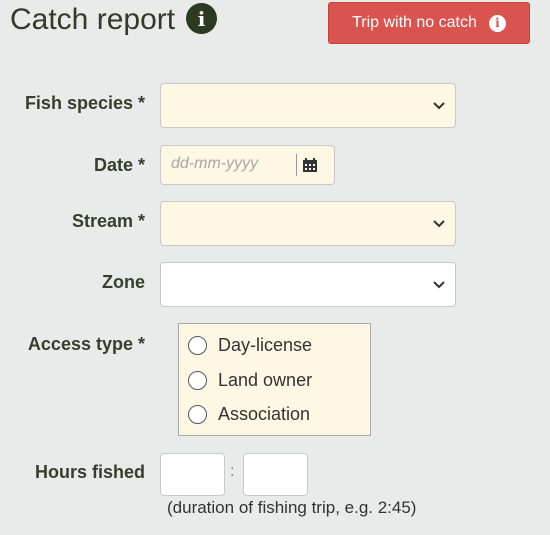 This screenshot has height=535, width=550. Describe the element at coordinates (89, 472) in the screenshot. I see `hours-fished-label: Hours fished` at that location.